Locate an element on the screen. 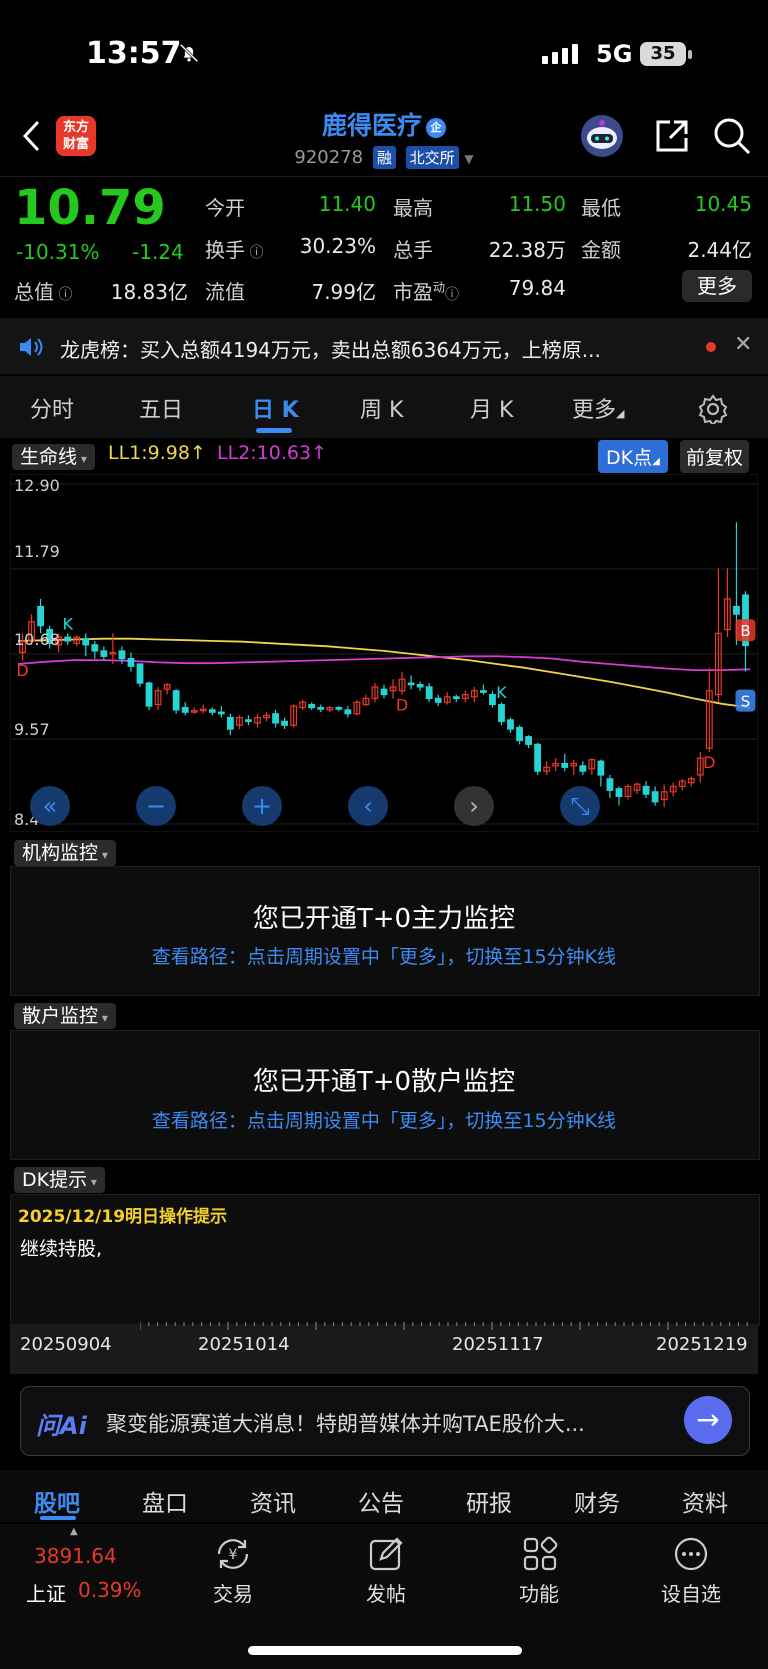  index-percent: 0.39% is located at coordinates (110, 1590).